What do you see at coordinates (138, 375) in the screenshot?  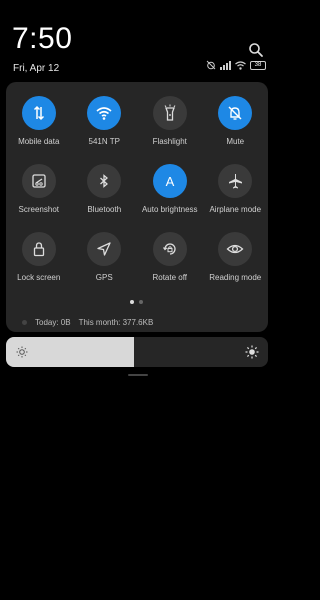 I see `drag-handle` at bounding box center [138, 375].